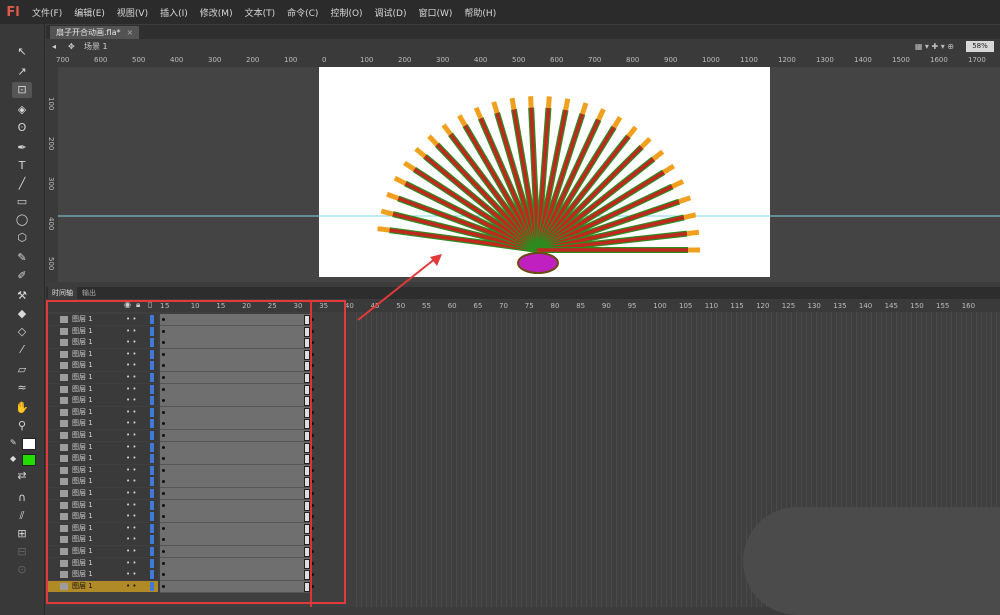 This screenshot has width=1000, height=615. I want to click on menu-commands: 命令(C), so click(302, 12).